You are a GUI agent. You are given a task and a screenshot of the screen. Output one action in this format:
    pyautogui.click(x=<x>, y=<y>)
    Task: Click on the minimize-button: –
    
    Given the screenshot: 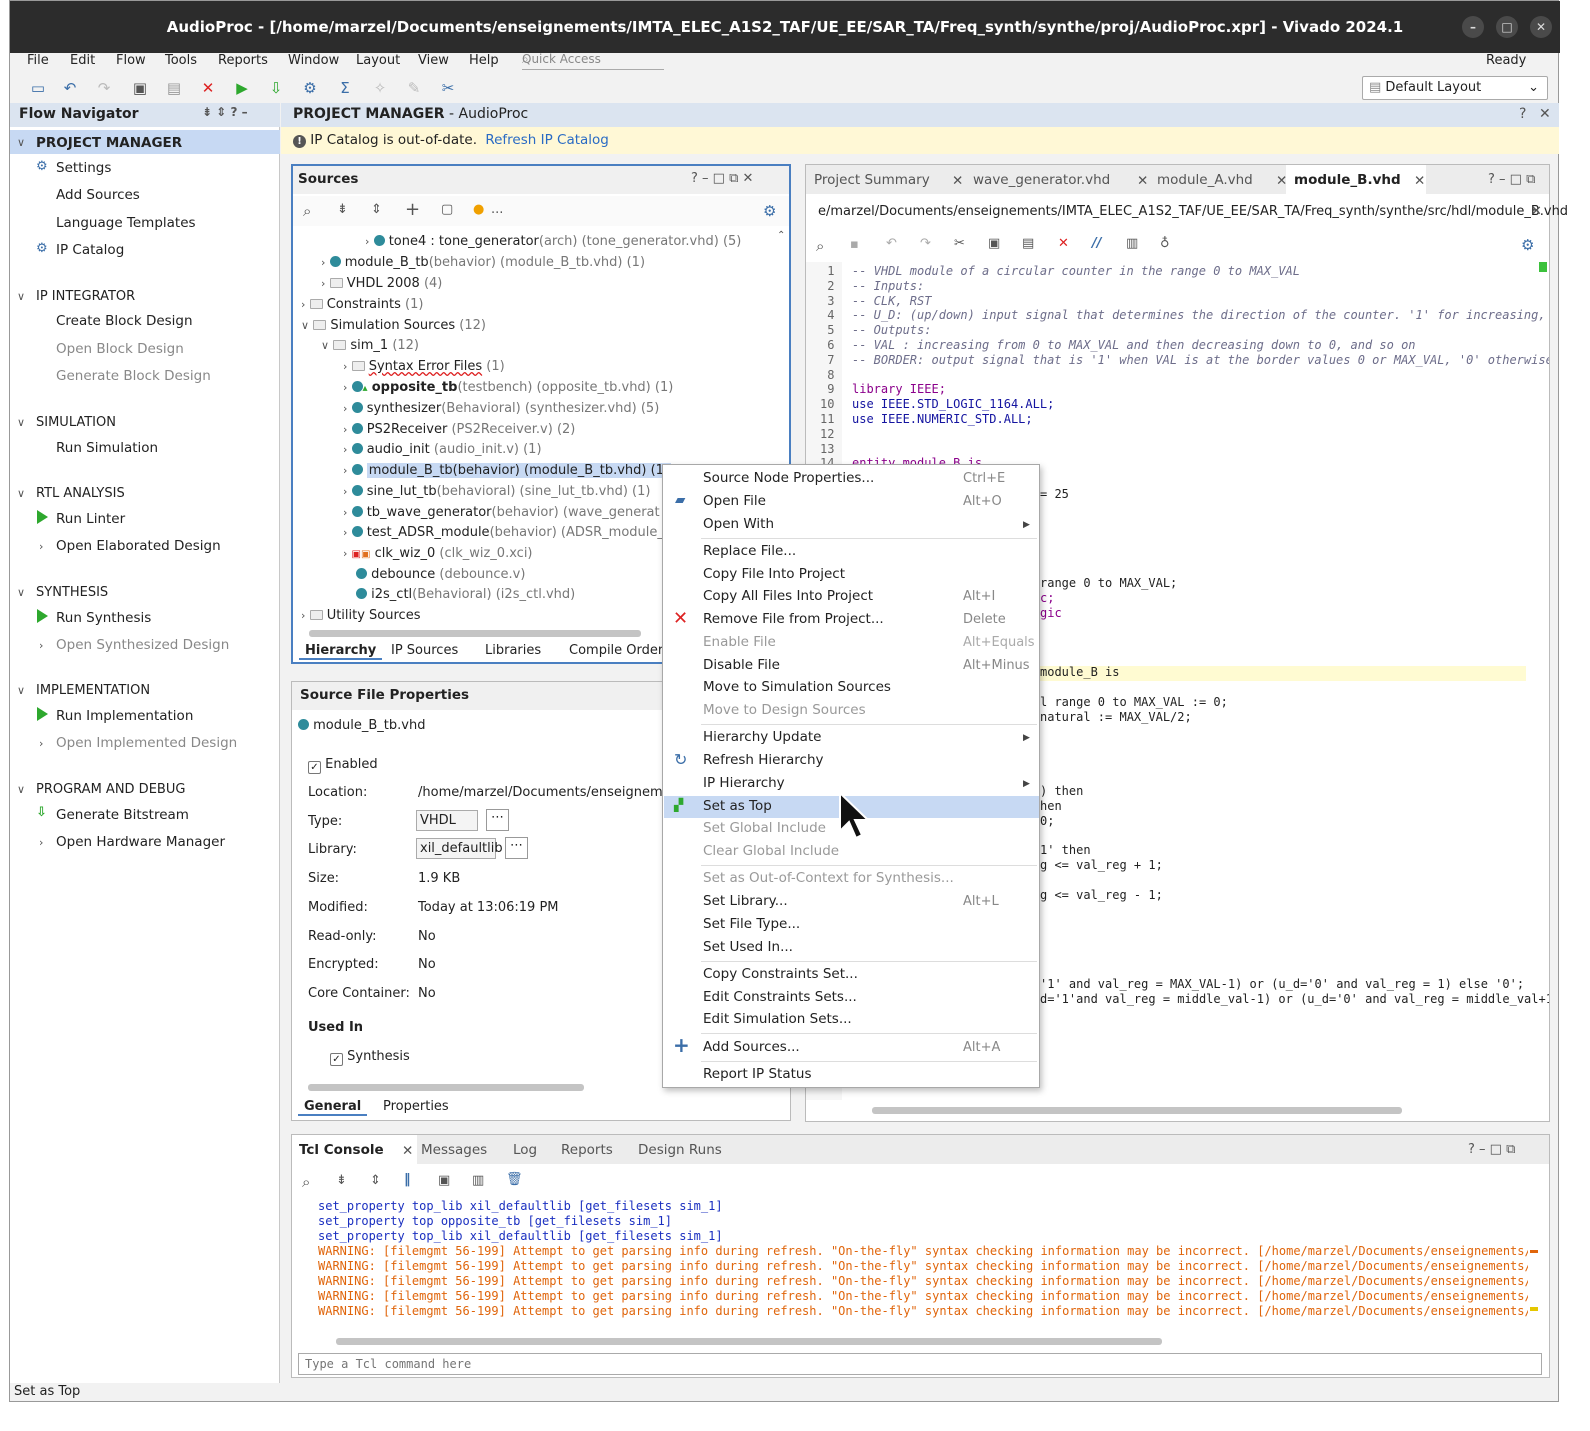 What is the action you would take?
    pyautogui.click(x=1473, y=27)
    